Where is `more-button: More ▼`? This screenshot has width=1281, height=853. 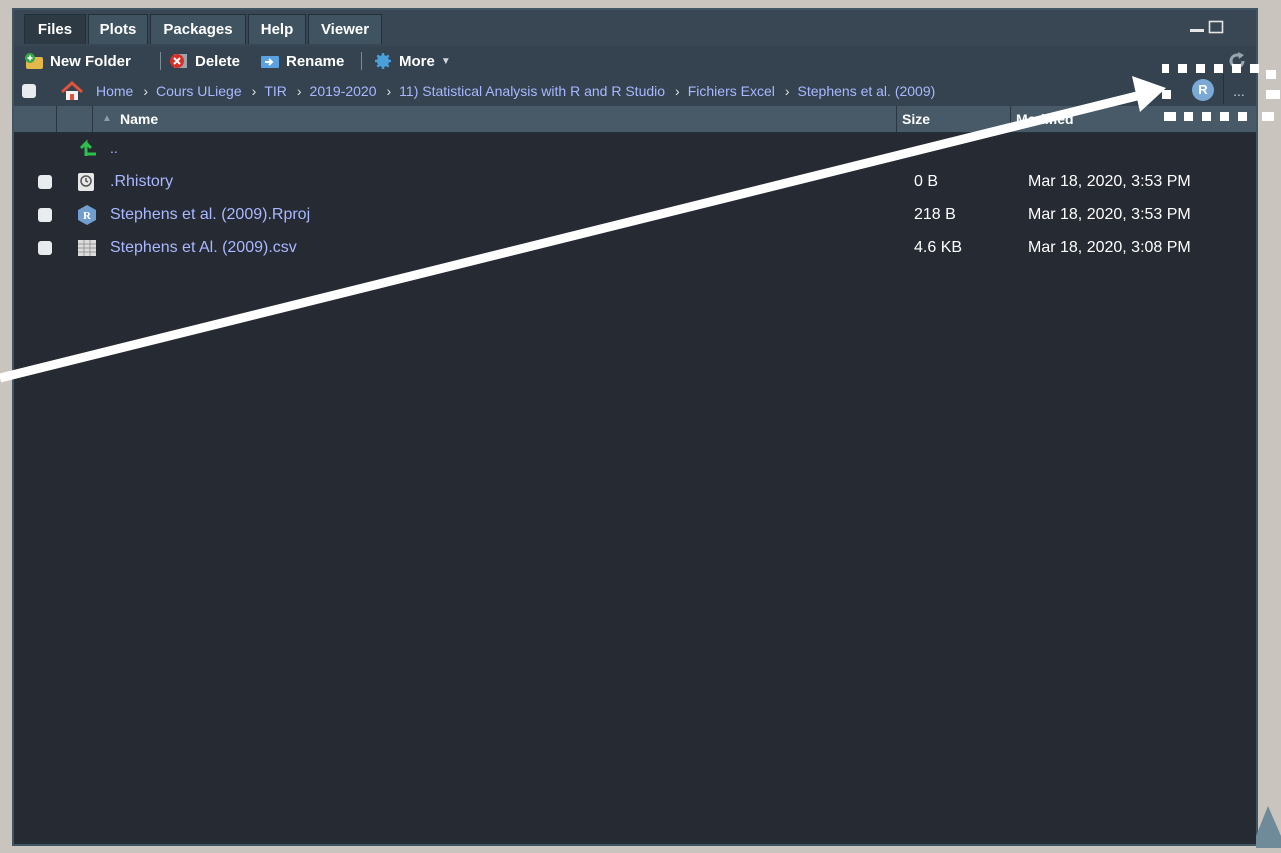 more-button: More ▼ is located at coordinates (412, 61).